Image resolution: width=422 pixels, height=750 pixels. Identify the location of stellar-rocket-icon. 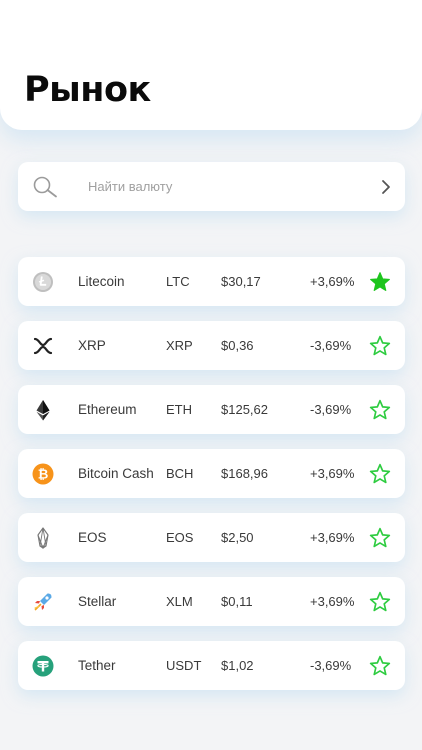
(43, 602).